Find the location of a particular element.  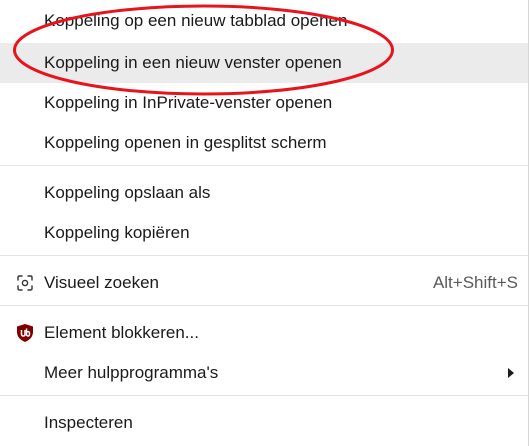

menu-item-inspect: Inspecteren is located at coordinates (264, 423).